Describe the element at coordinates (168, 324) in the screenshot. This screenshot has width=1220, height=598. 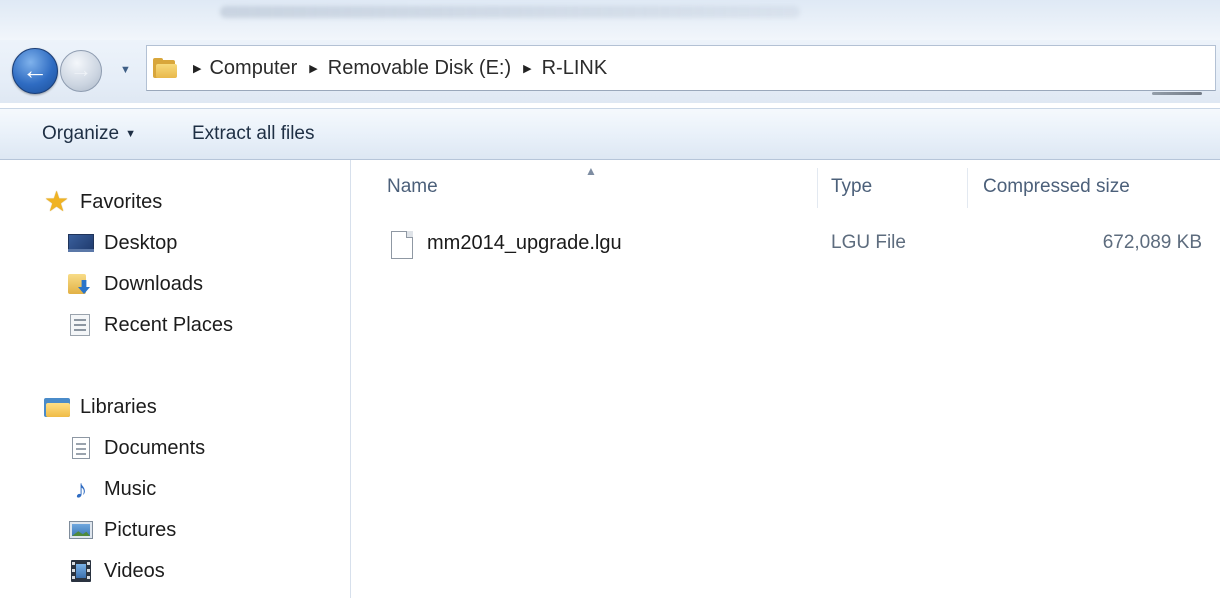
I see `nav-recent-places-label: Recent Places` at that location.